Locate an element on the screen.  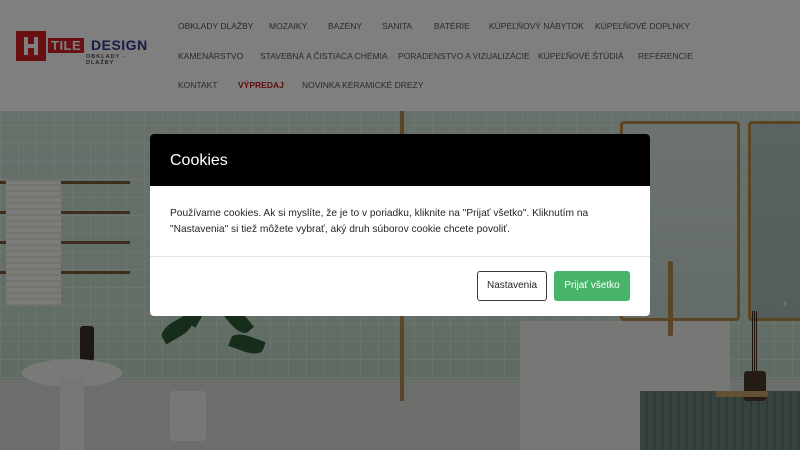
cookies-dialog-title: Cookies is located at coordinates (199, 160).